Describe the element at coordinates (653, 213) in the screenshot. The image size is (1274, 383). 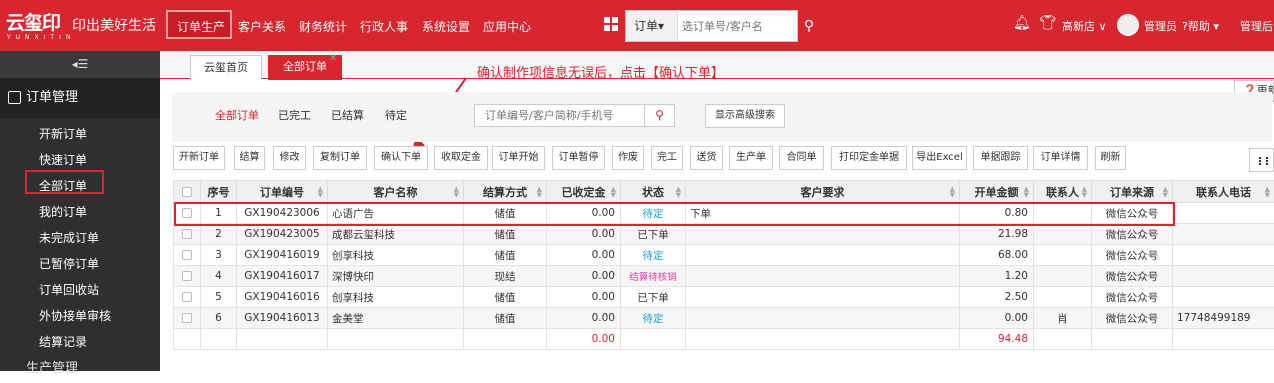
I see `status-badge: 待定` at that location.